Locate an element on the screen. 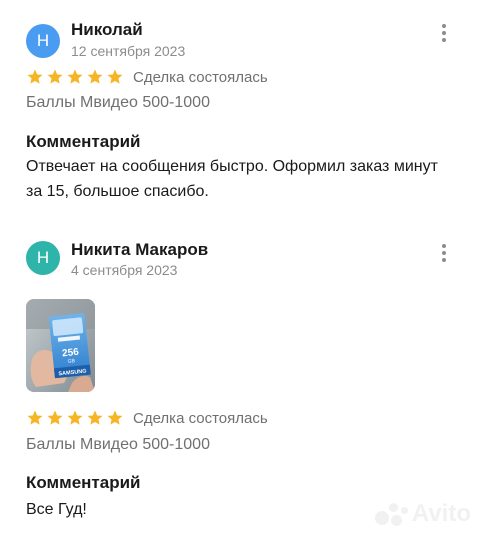 This screenshot has width=483, height=540. avito-logo-icon is located at coordinates (391, 514).